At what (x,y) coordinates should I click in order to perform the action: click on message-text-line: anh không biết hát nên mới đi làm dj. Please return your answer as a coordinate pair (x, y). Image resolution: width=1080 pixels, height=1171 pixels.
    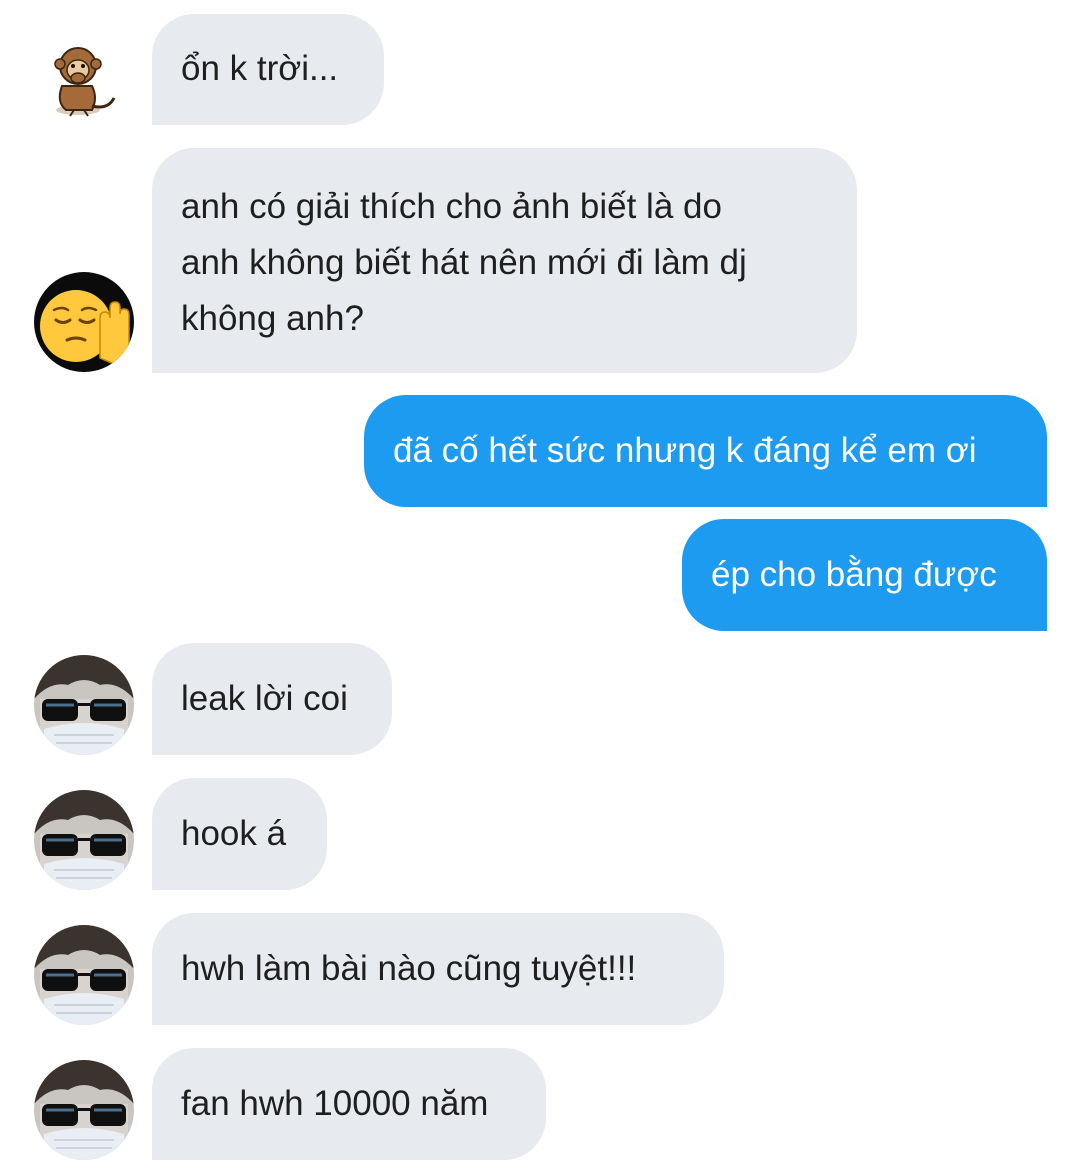
    Looking at the image, I should click on (464, 262).